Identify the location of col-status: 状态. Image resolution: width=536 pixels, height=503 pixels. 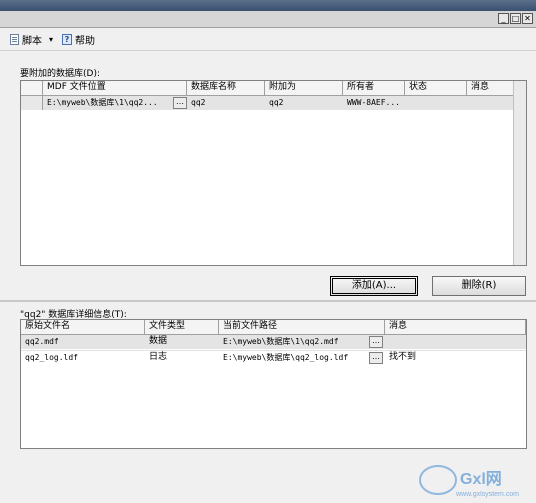
(436, 88).